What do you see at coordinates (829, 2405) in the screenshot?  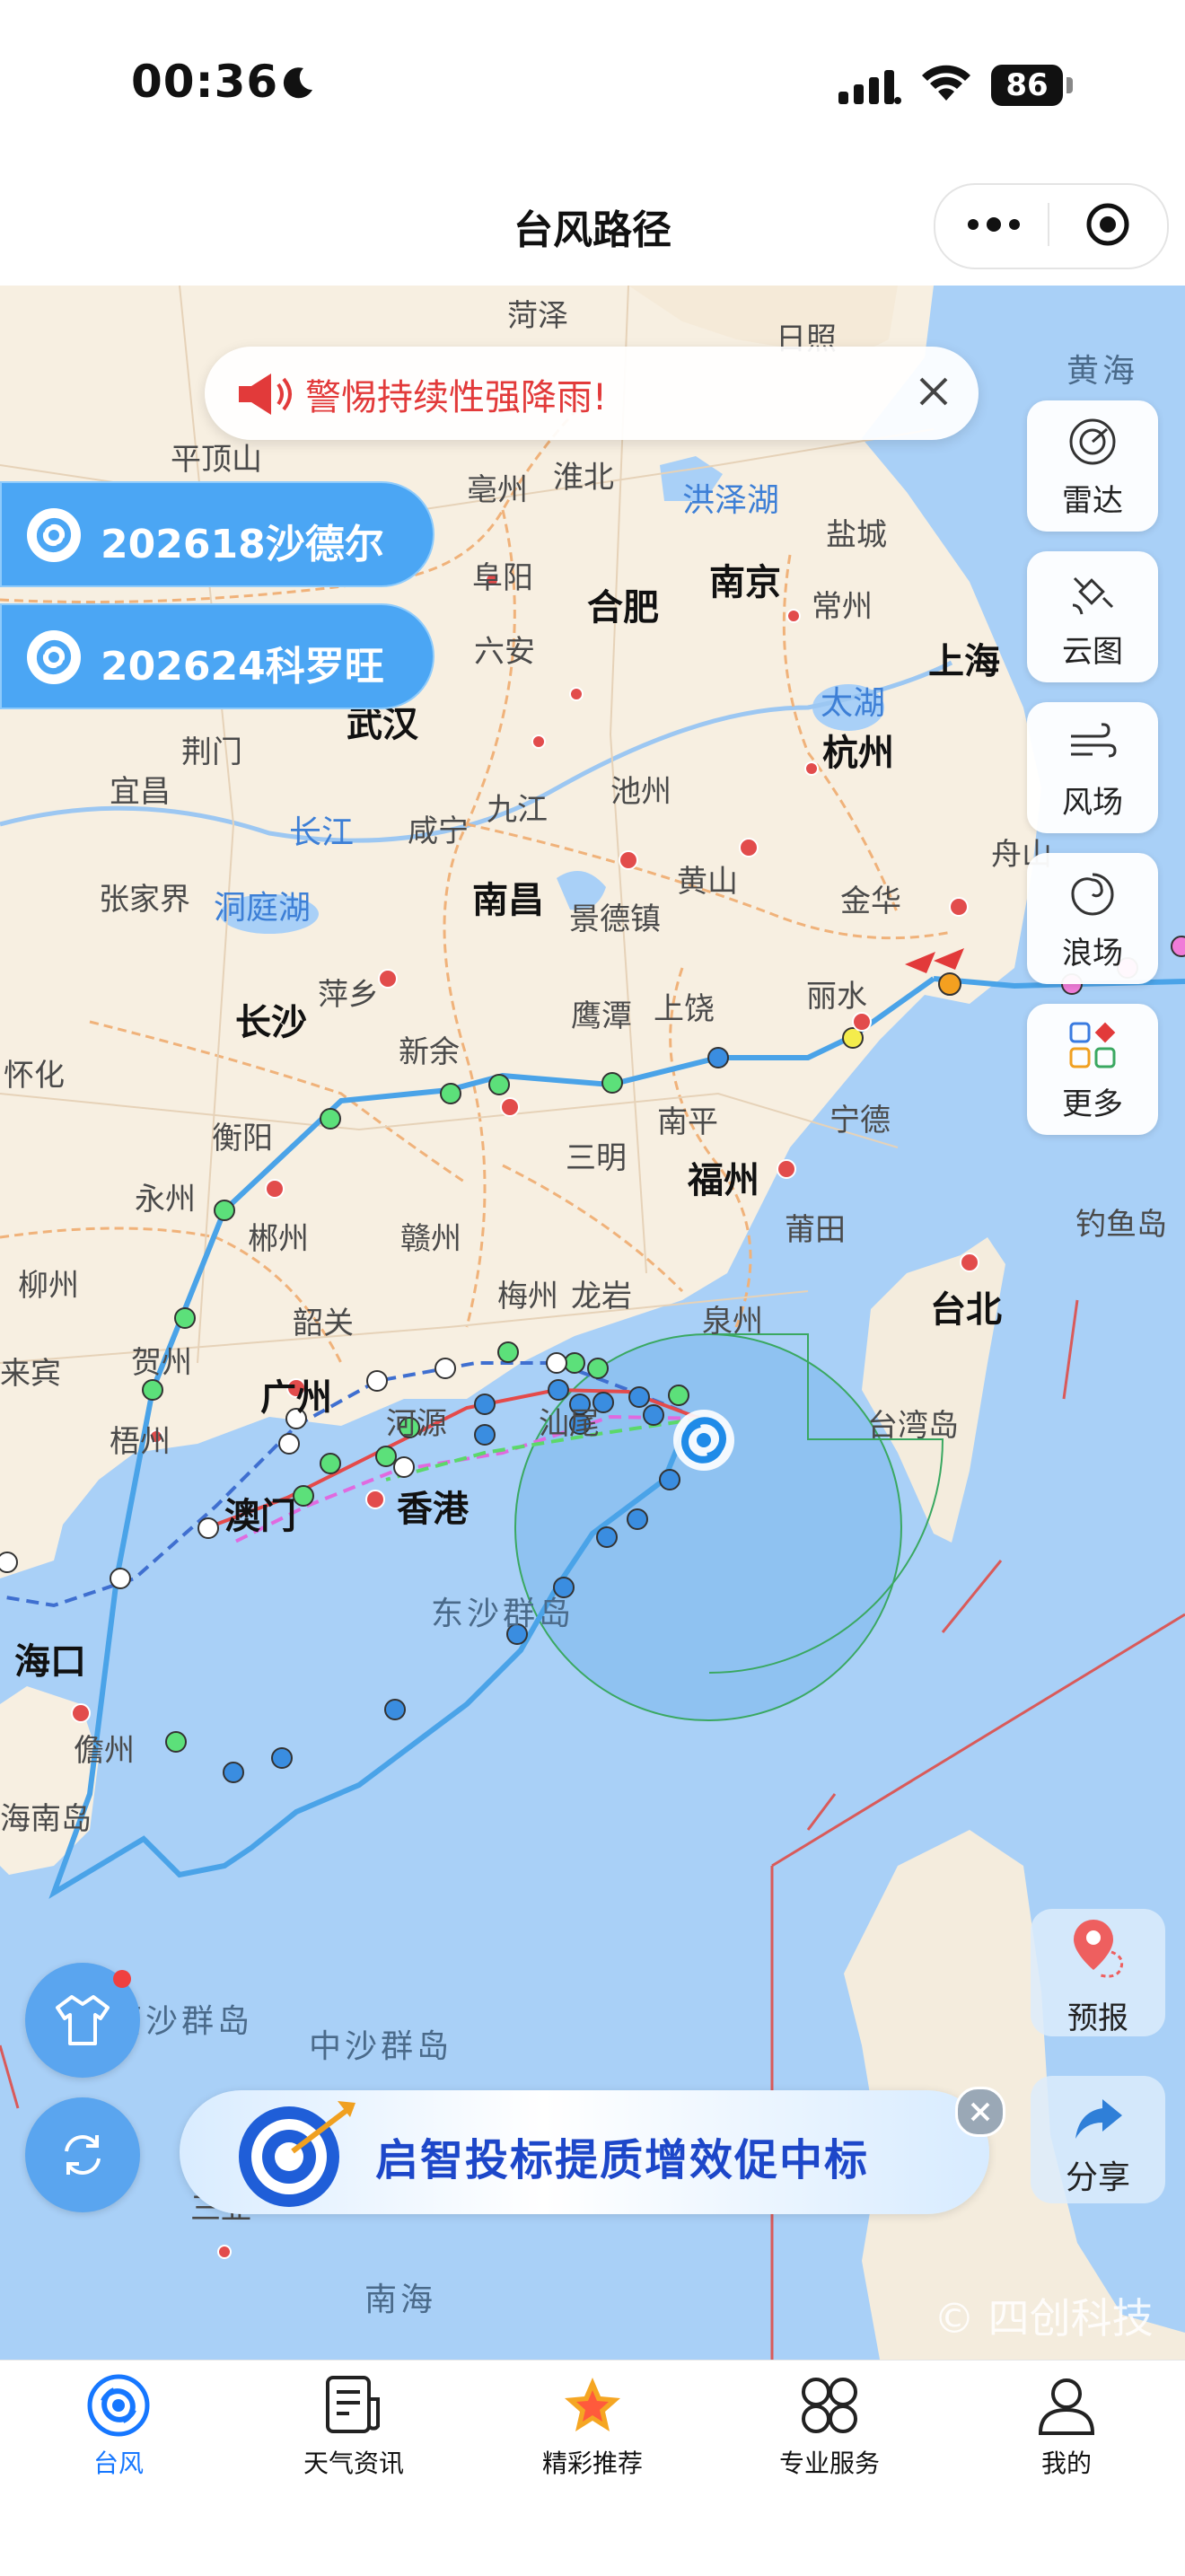 I see `service-icon` at bounding box center [829, 2405].